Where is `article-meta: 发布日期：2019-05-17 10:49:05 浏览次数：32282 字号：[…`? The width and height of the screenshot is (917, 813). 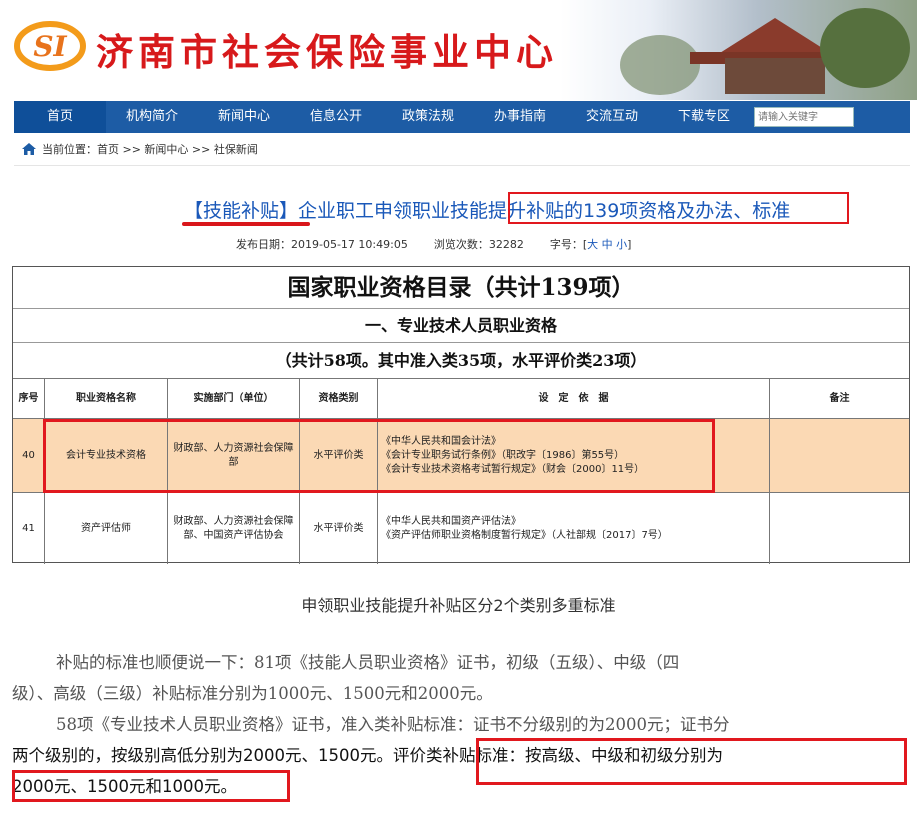 article-meta: 发布日期：2019-05-17 10:49:05 浏览次数：32282 字号：[… is located at coordinates (433, 244).